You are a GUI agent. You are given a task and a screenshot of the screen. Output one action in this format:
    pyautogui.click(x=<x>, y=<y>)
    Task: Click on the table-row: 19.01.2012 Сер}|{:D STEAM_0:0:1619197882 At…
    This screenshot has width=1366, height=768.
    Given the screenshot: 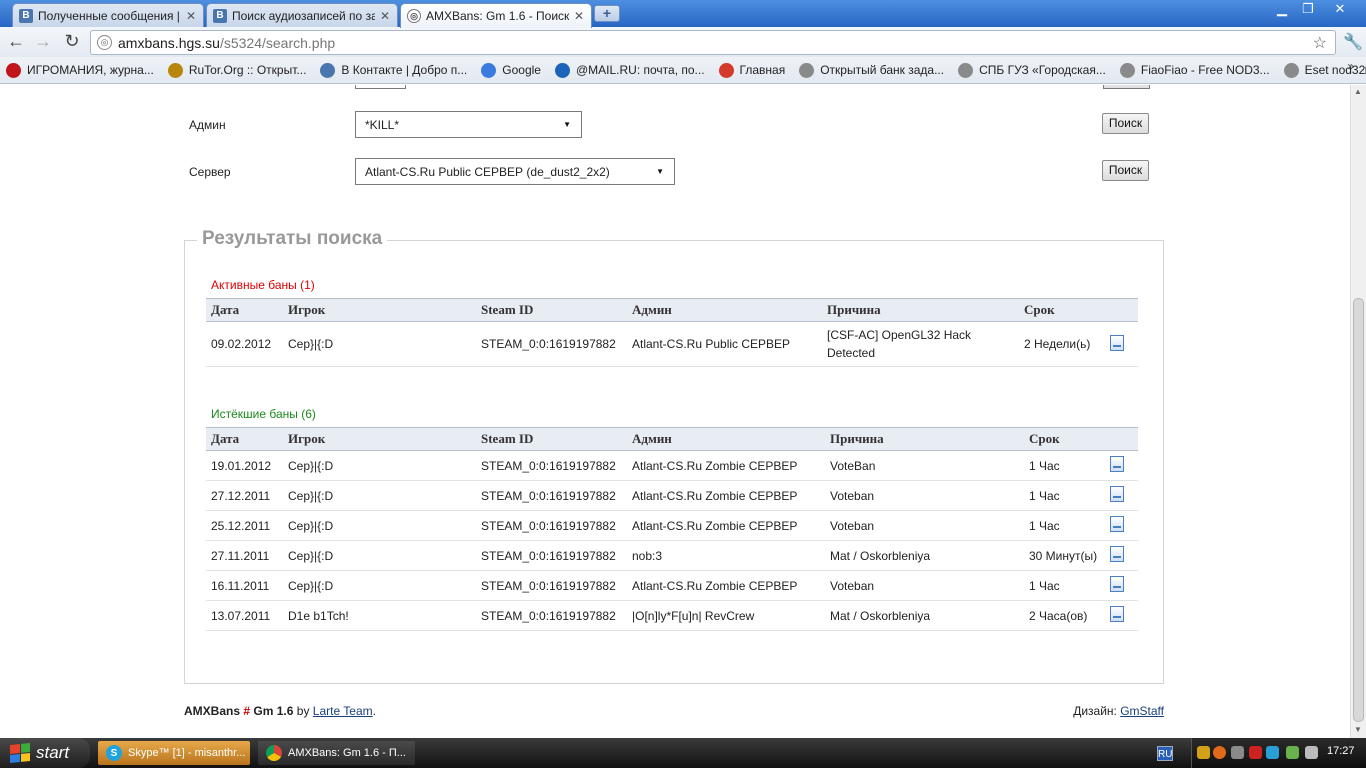 What is the action you would take?
    pyautogui.click(x=672, y=465)
    